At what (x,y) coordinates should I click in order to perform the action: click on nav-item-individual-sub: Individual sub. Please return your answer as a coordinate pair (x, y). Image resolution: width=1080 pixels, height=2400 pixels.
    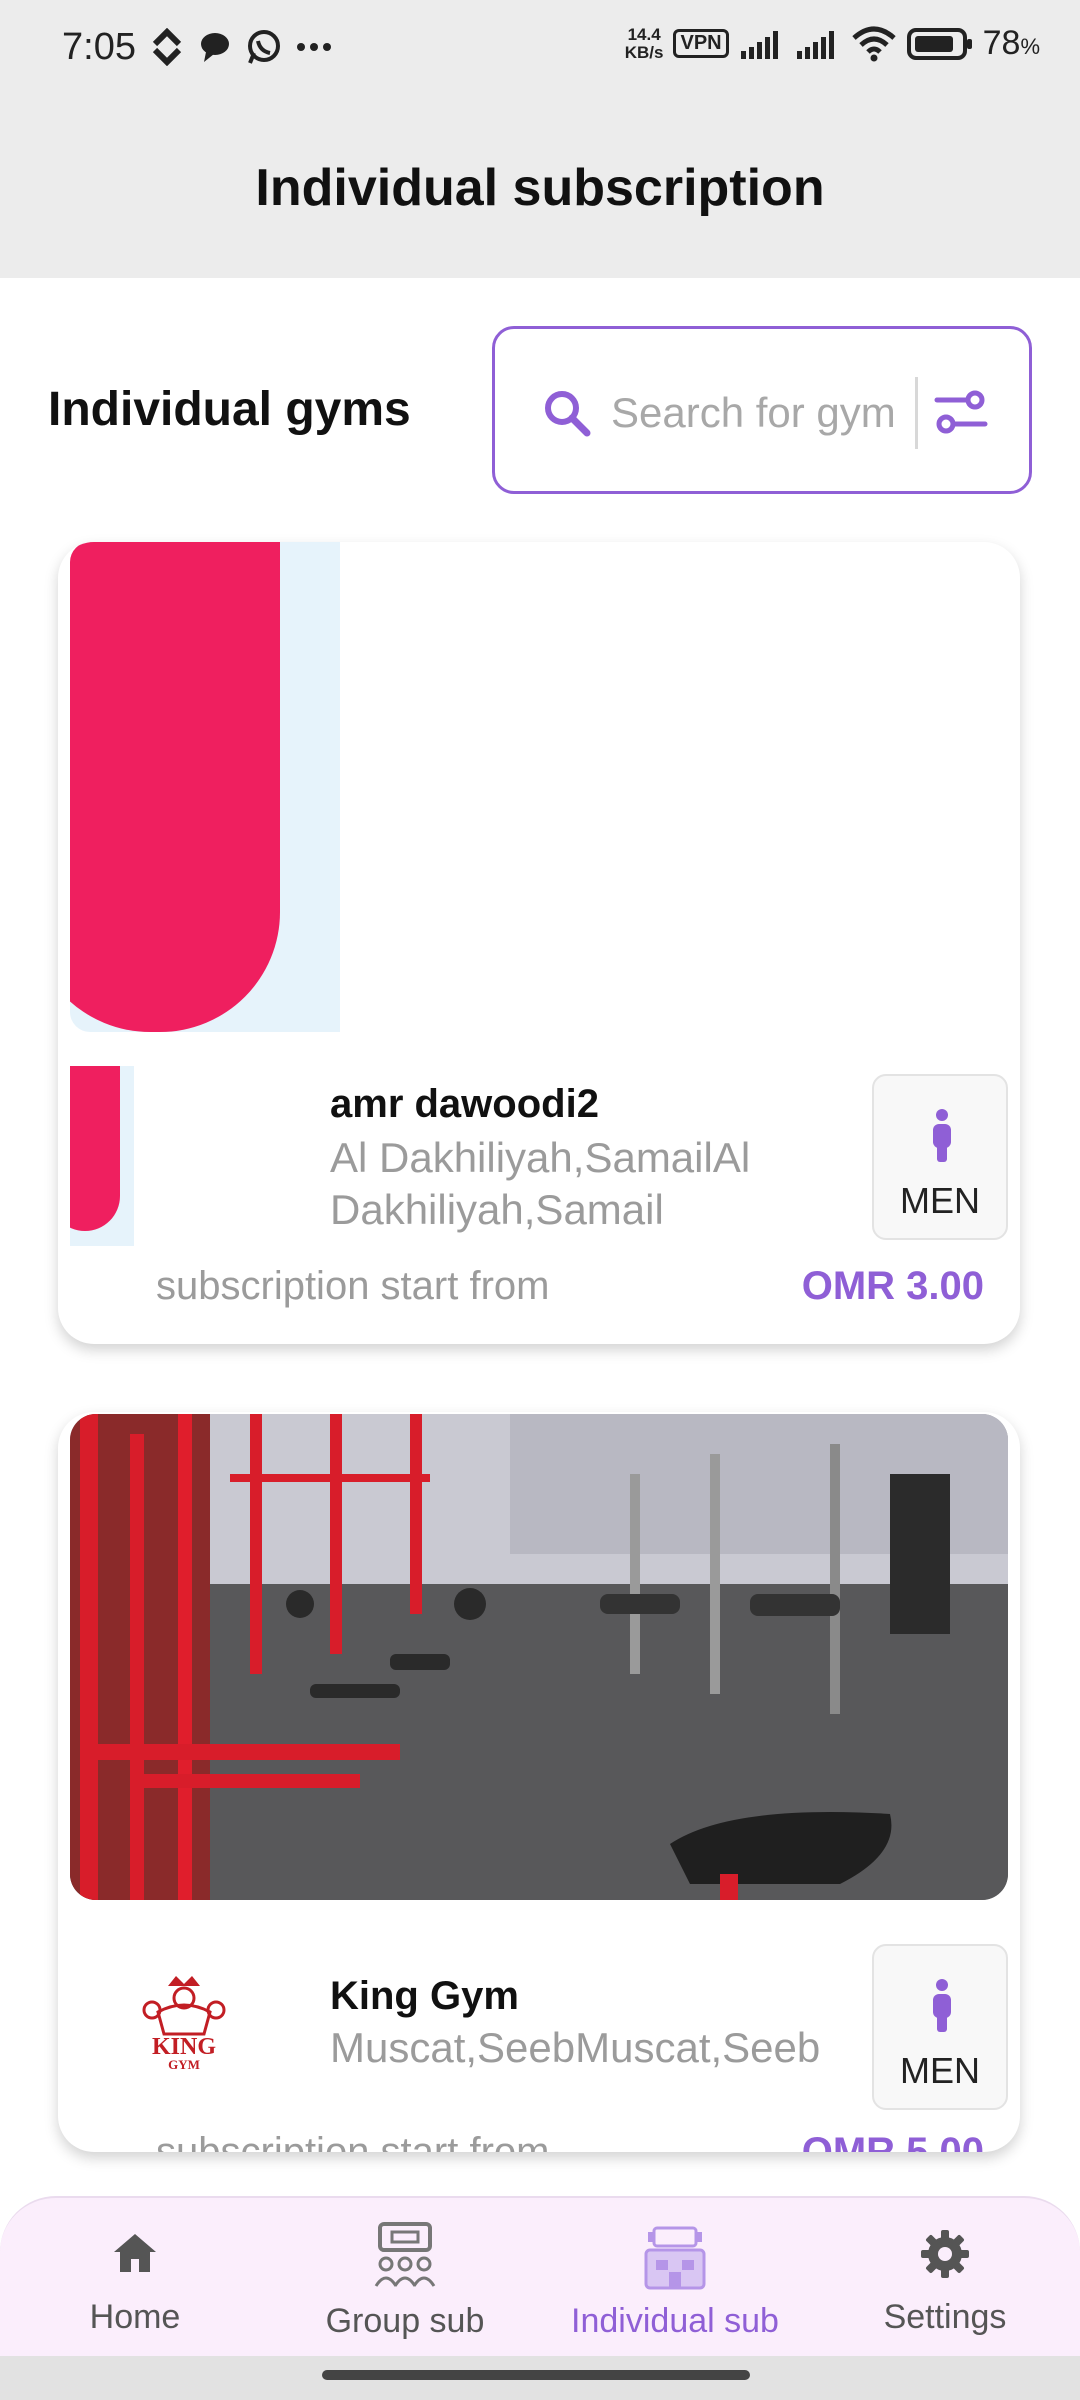
    Looking at the image, I should click on (675, 2278).